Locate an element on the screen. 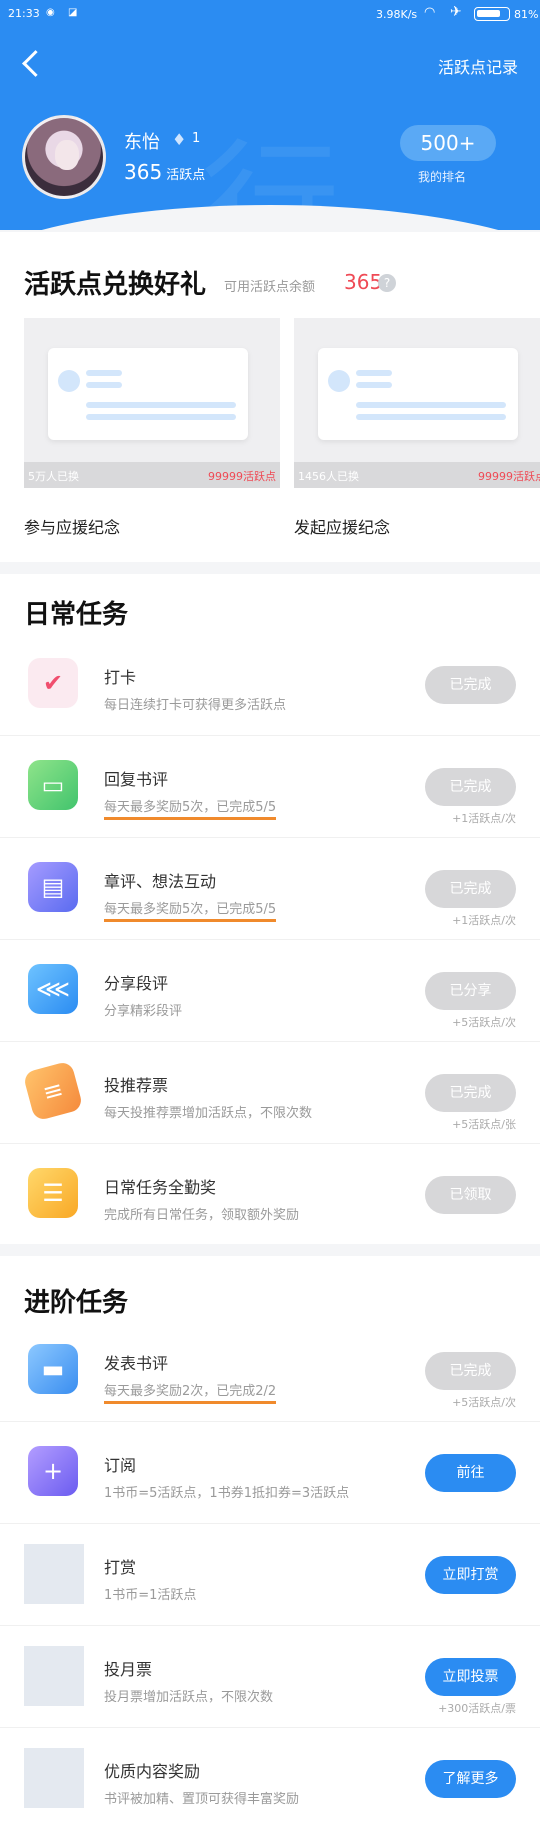 The width and height of the screenshot is (540, 1830). task-reward: +300活跃点/票 is located at coordinates (477, 1708).